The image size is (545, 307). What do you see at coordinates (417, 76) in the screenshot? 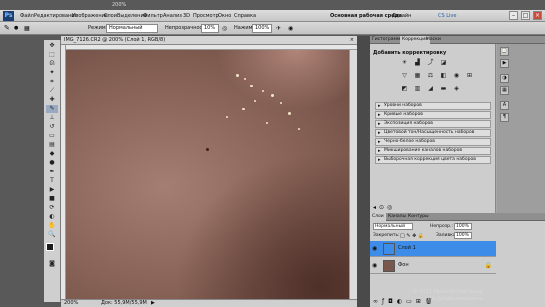
I see `hue-saturation-icon: ▦` at bounding box center [417, 76].